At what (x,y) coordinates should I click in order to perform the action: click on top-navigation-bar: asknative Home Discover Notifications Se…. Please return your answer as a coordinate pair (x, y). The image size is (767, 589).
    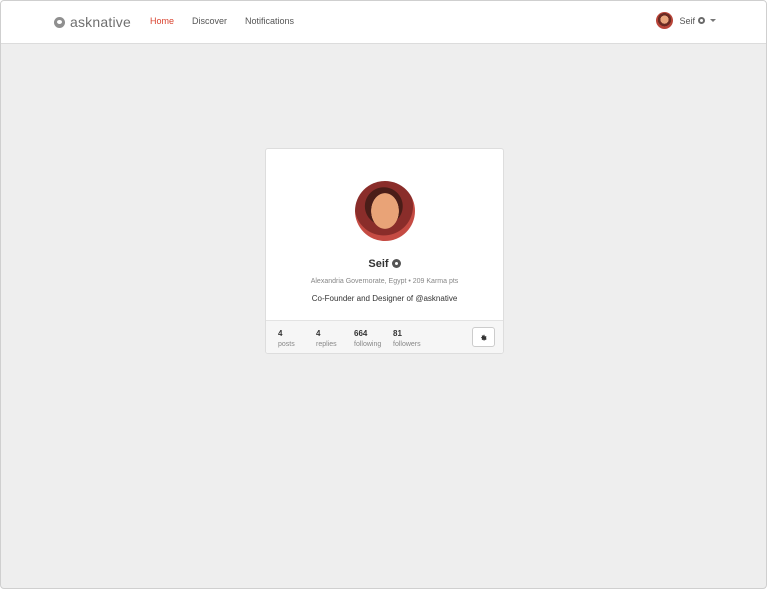
    Looking at the image, I should click on (383, 22).